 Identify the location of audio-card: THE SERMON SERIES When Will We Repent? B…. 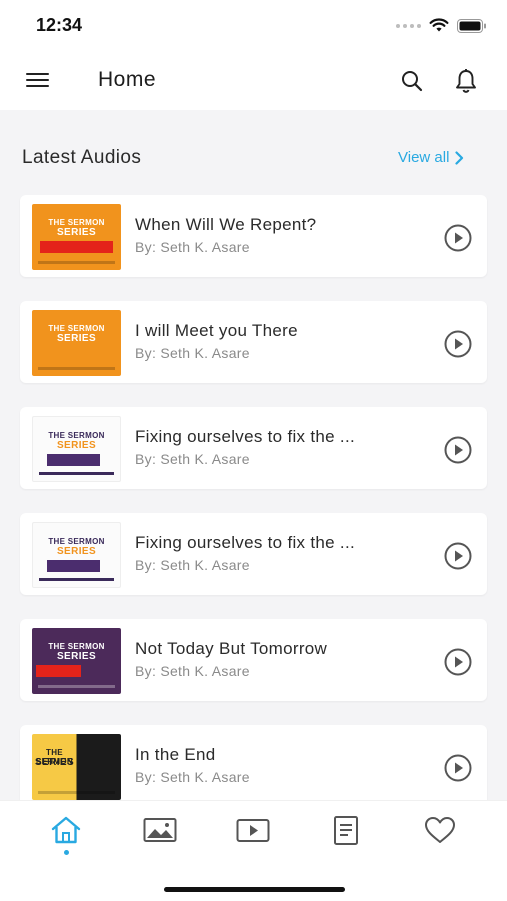
(253, 236).